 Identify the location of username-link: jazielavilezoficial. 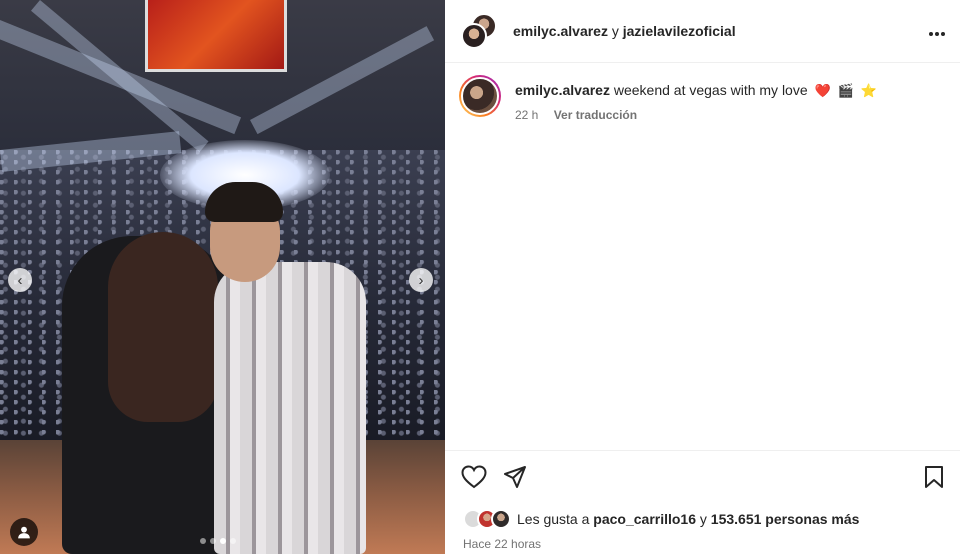
(679, 31).